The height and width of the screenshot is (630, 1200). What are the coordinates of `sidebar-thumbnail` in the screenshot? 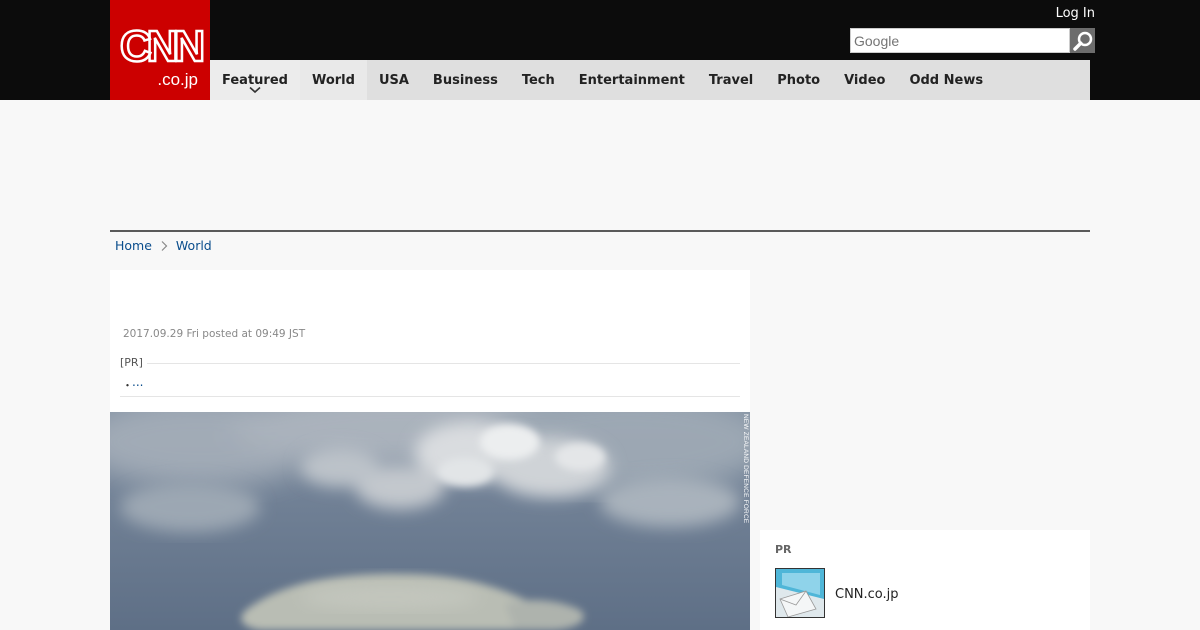 It's located at (800, 593).